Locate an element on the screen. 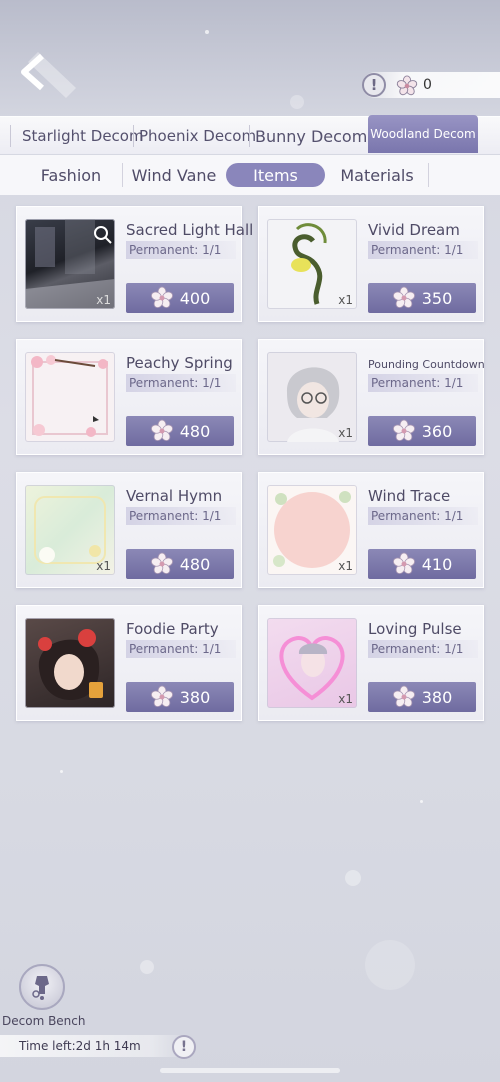 The image size is (500, 1082). tab-label: Phoenix Decom is located at coordinates (198, 136).